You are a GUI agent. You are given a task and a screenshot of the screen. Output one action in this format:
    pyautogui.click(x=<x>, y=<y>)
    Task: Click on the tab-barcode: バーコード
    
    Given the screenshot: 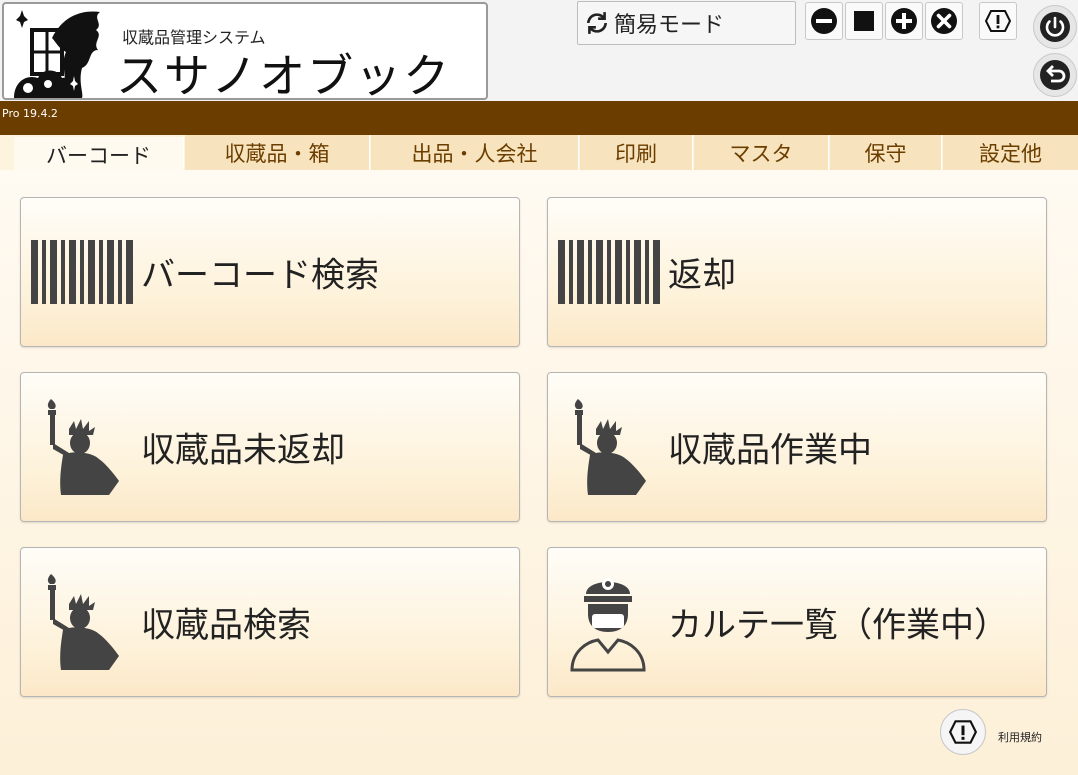 What is the action you would take?
    pyautogui.click(x=99, y=154)
    